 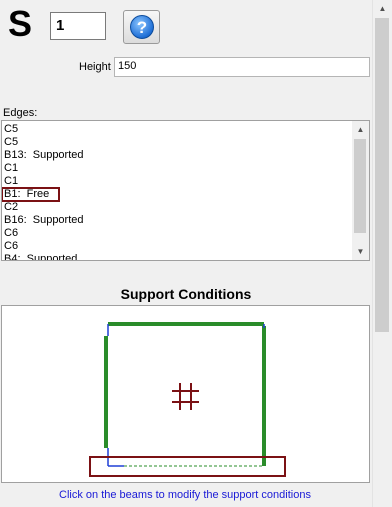 I want to click on height-label: Height, so click(x=95, y=67).